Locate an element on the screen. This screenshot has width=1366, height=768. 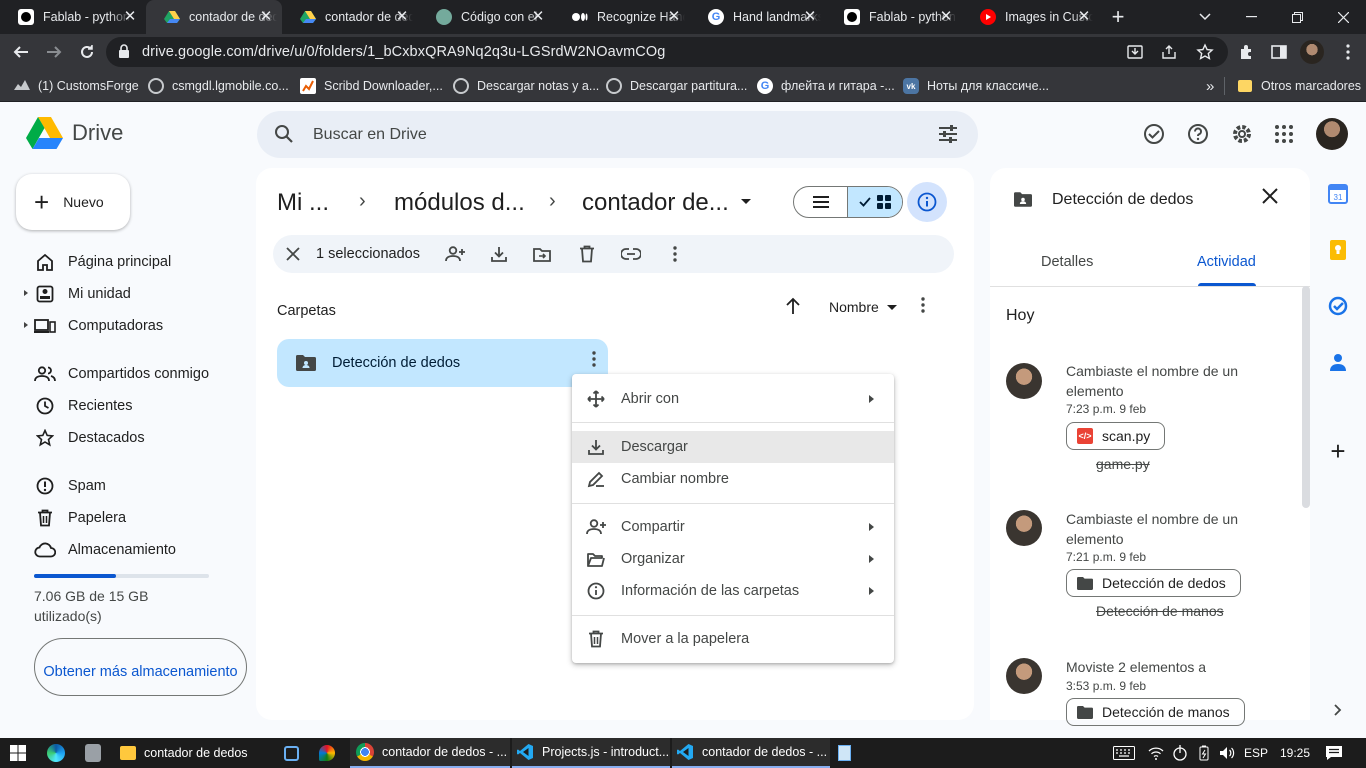
taskbar-notepad is located at coordinates (848, 753).